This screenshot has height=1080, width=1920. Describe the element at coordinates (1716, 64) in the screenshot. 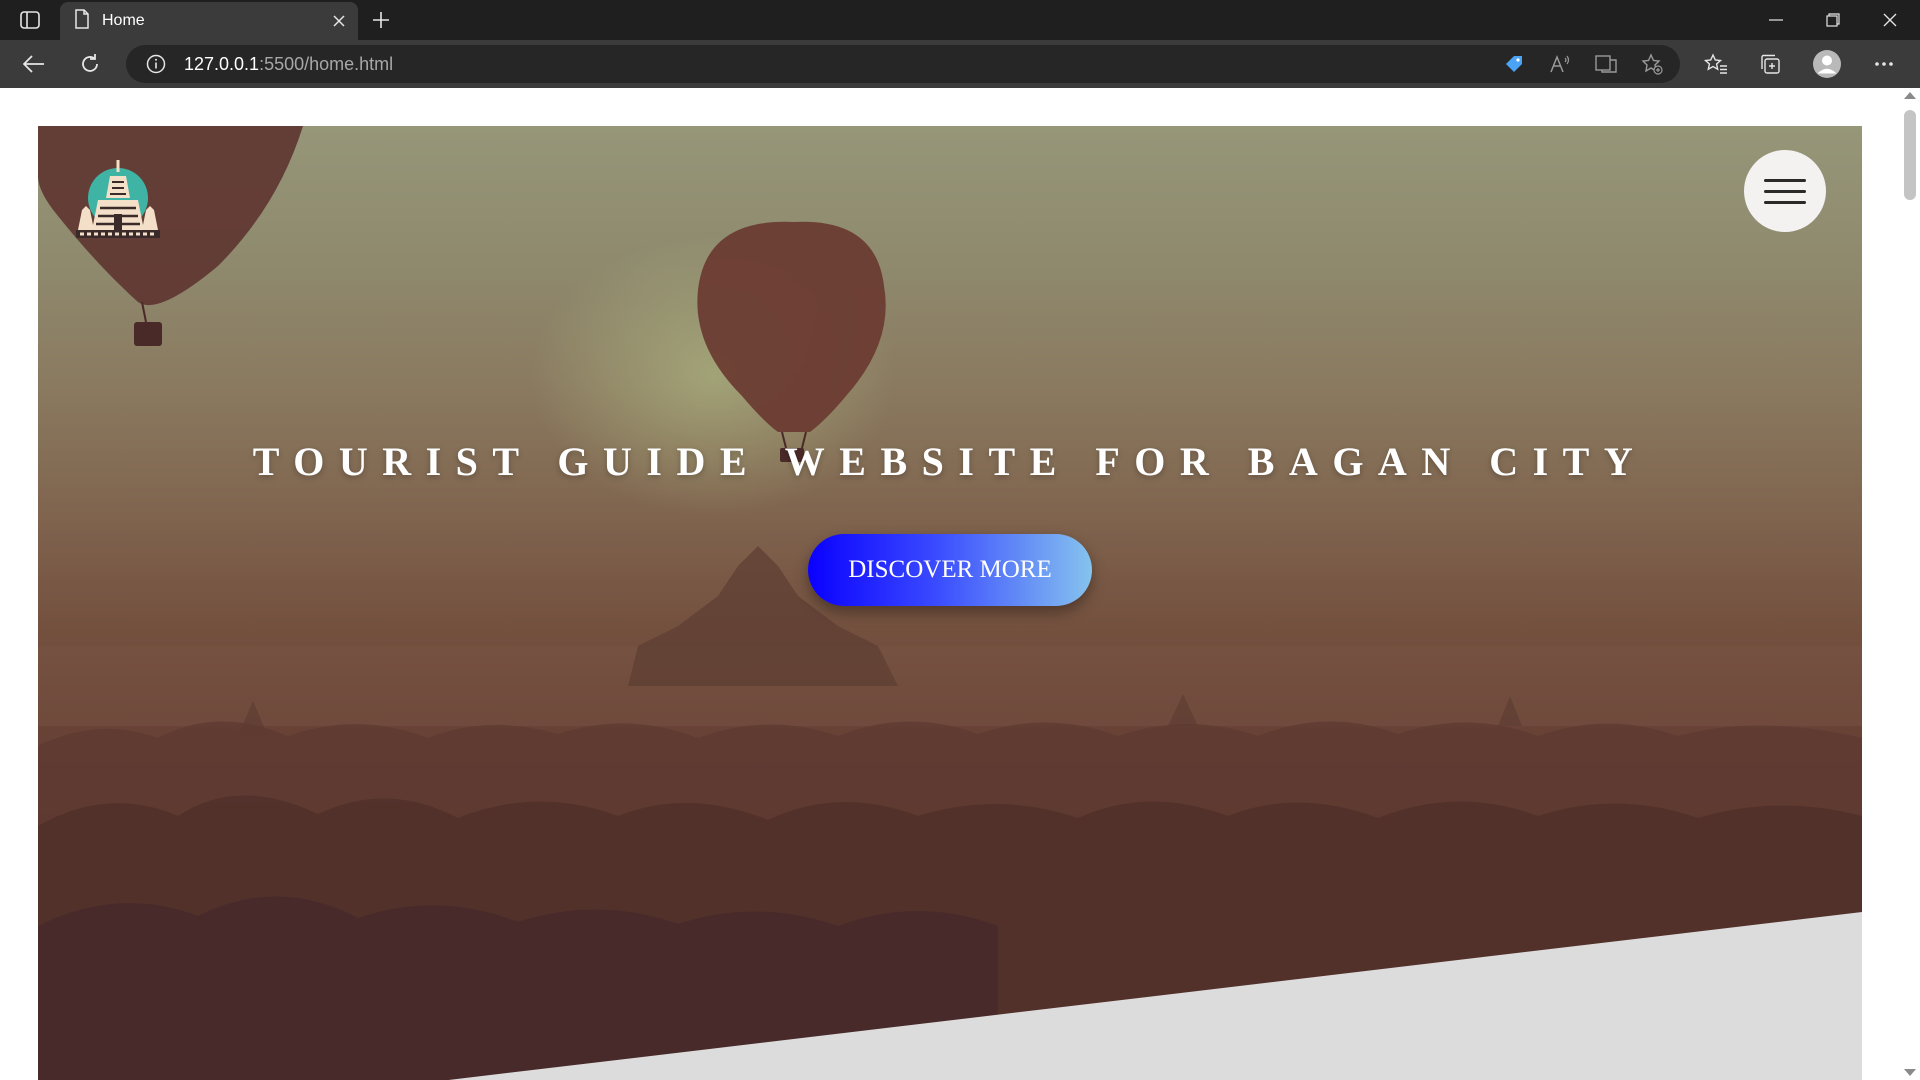

I see `favorites-icon` at that location.